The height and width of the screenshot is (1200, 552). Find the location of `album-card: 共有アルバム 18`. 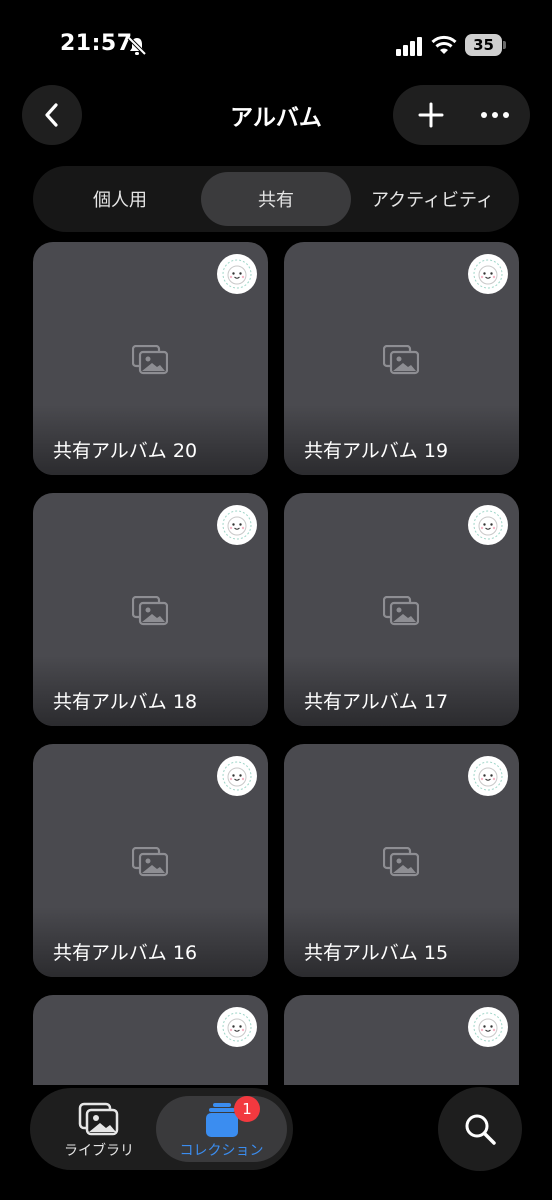

album-card: 共有アルバム 18 is located at coordinates (150, 609).